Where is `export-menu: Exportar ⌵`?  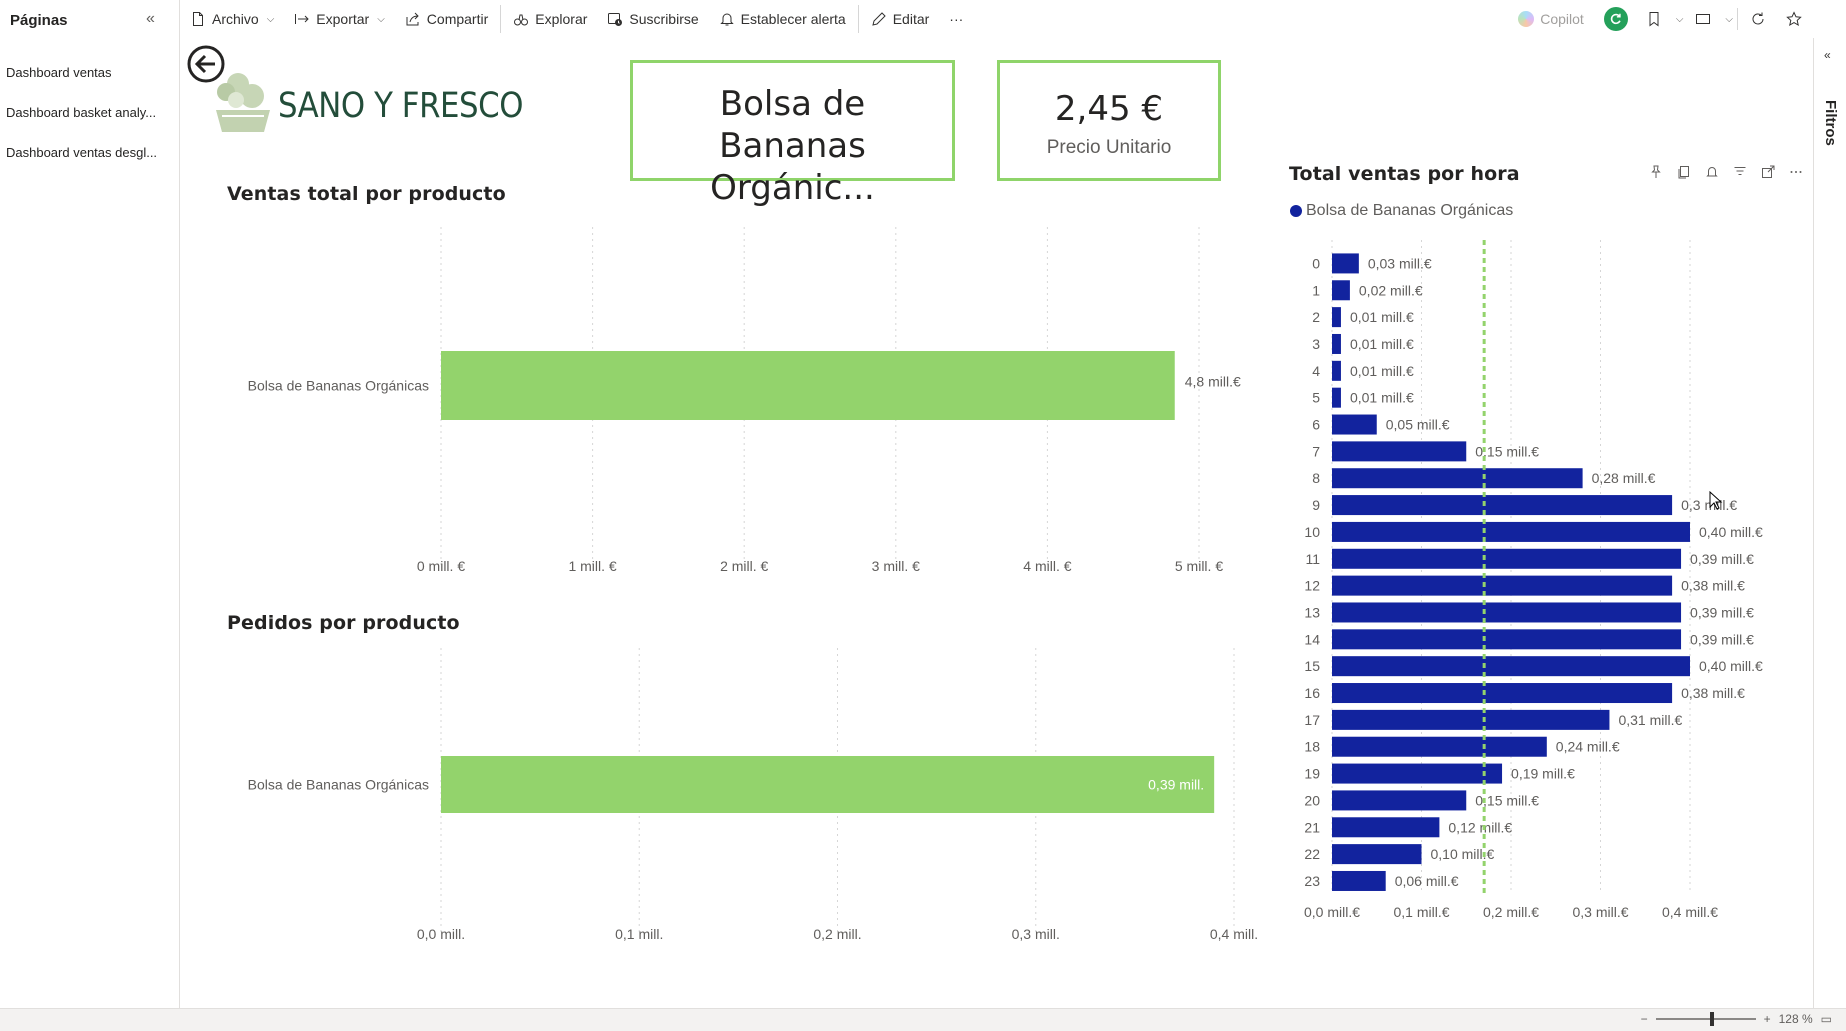 export-menu: Exportar ⌵ is located at coordinates (339, 19).